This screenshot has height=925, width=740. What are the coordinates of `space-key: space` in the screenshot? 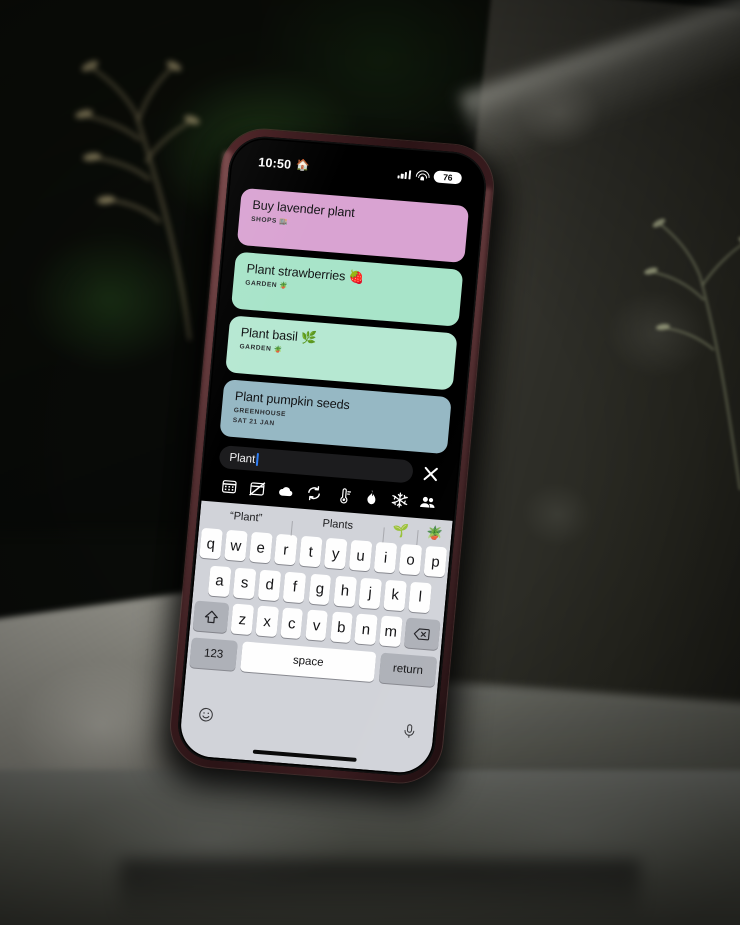 It's located at (308, 661).